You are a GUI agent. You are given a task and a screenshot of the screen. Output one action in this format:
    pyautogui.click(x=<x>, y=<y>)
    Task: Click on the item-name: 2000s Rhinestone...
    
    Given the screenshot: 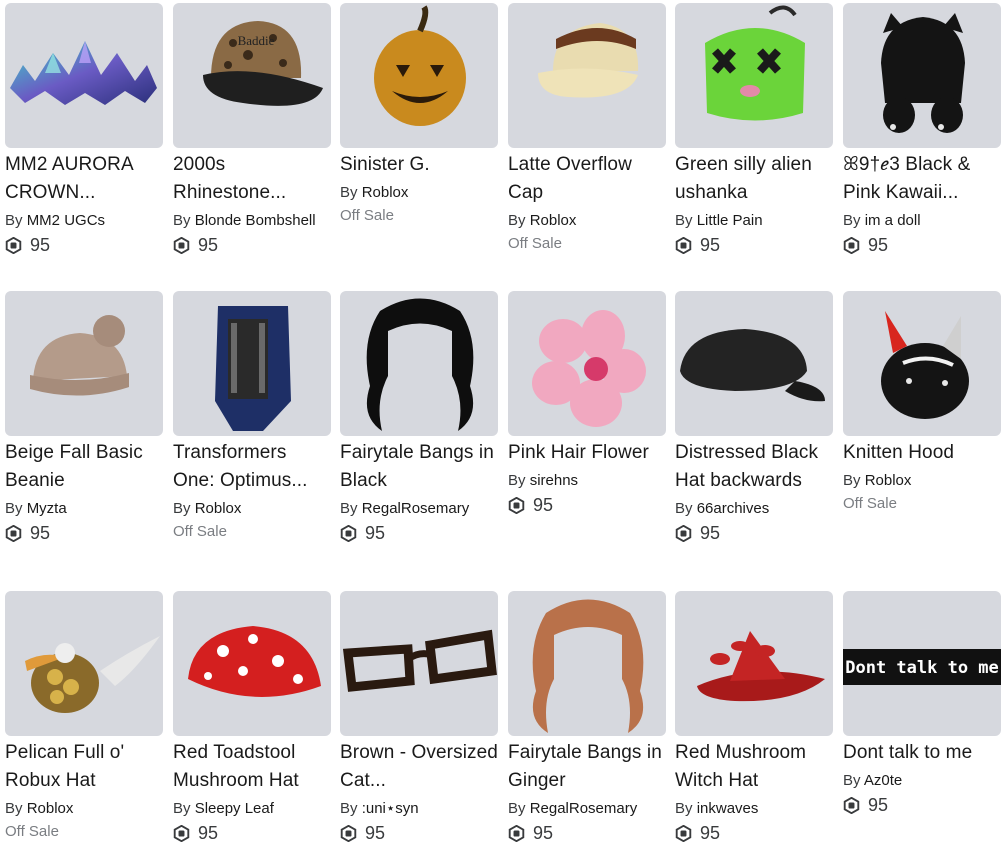 What is the action you would take?
    pyautogui.click(x=252, y=179)
    